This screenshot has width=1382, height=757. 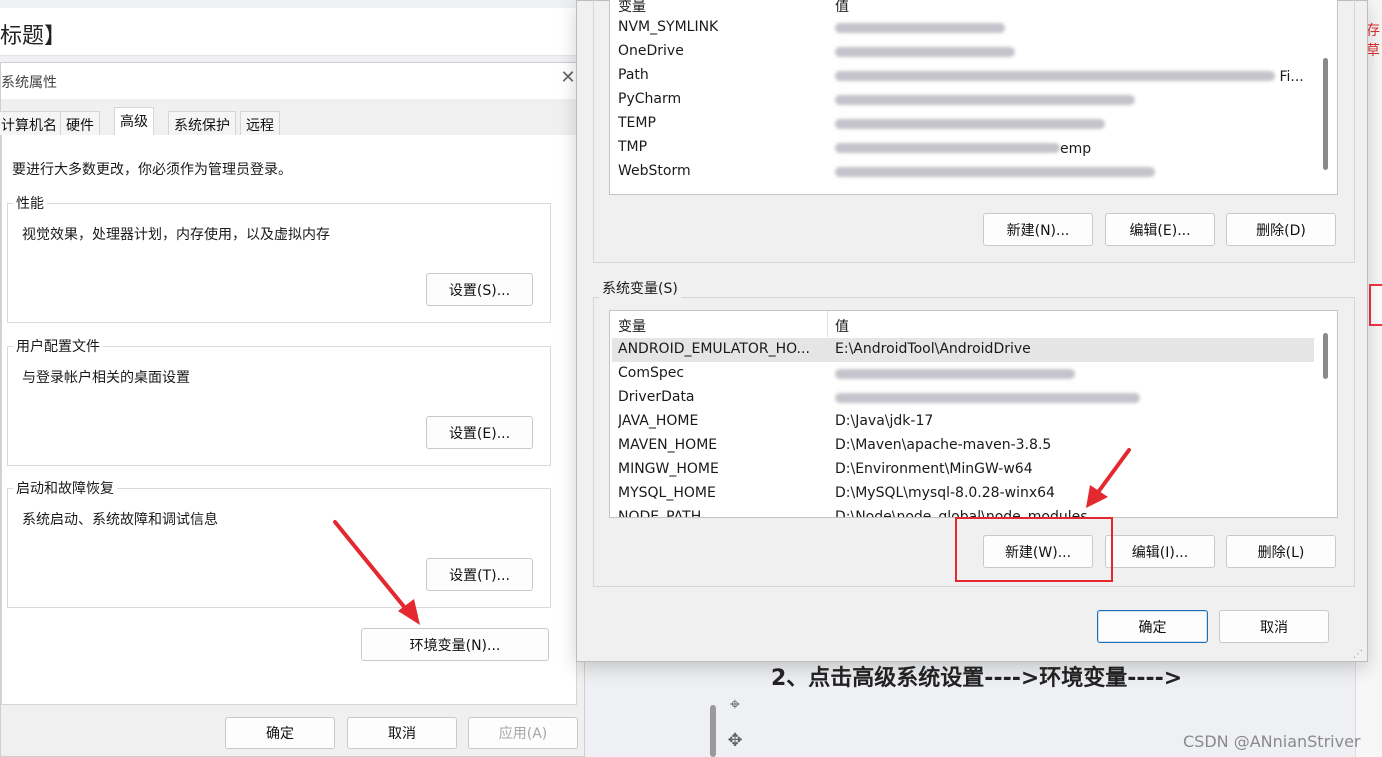 I want to click on user-col-value: 值, so click(x=842, y=7).